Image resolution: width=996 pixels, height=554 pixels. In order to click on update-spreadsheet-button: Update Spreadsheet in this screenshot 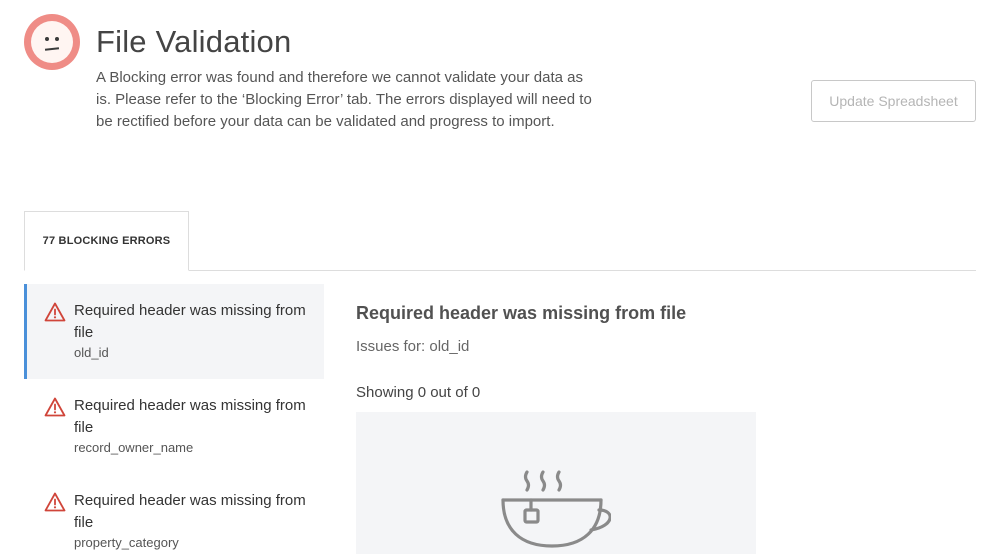, I will do `click(893, 101)`.